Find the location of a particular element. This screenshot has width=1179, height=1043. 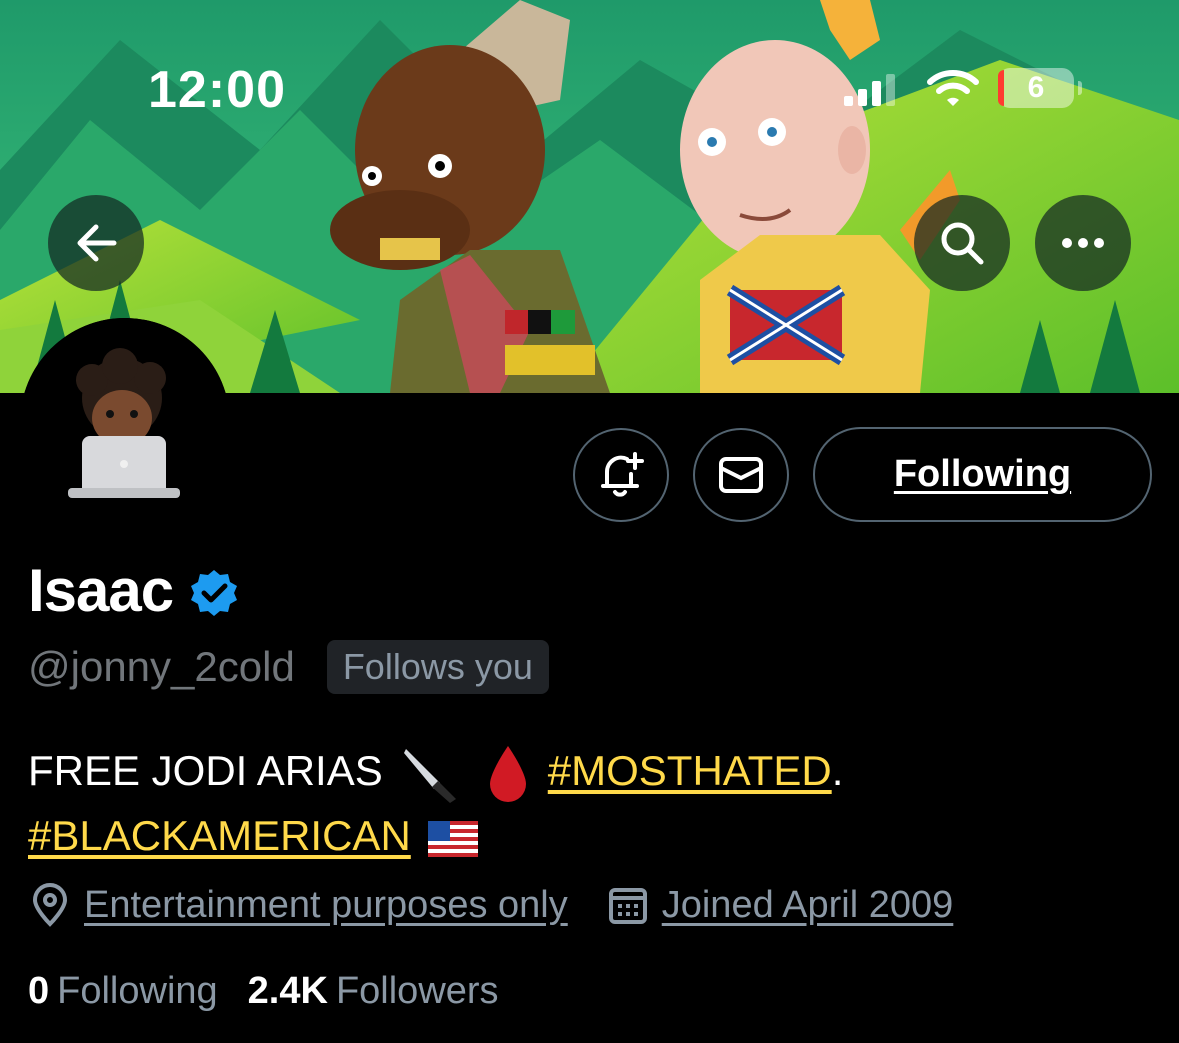

envelope-icon is located at coordinates (741, 475).